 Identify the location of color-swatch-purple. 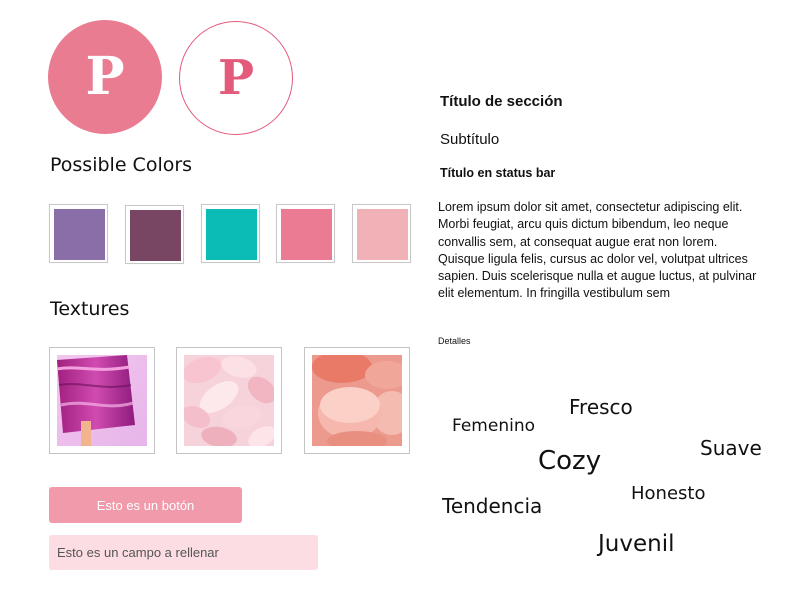
(78, 233).